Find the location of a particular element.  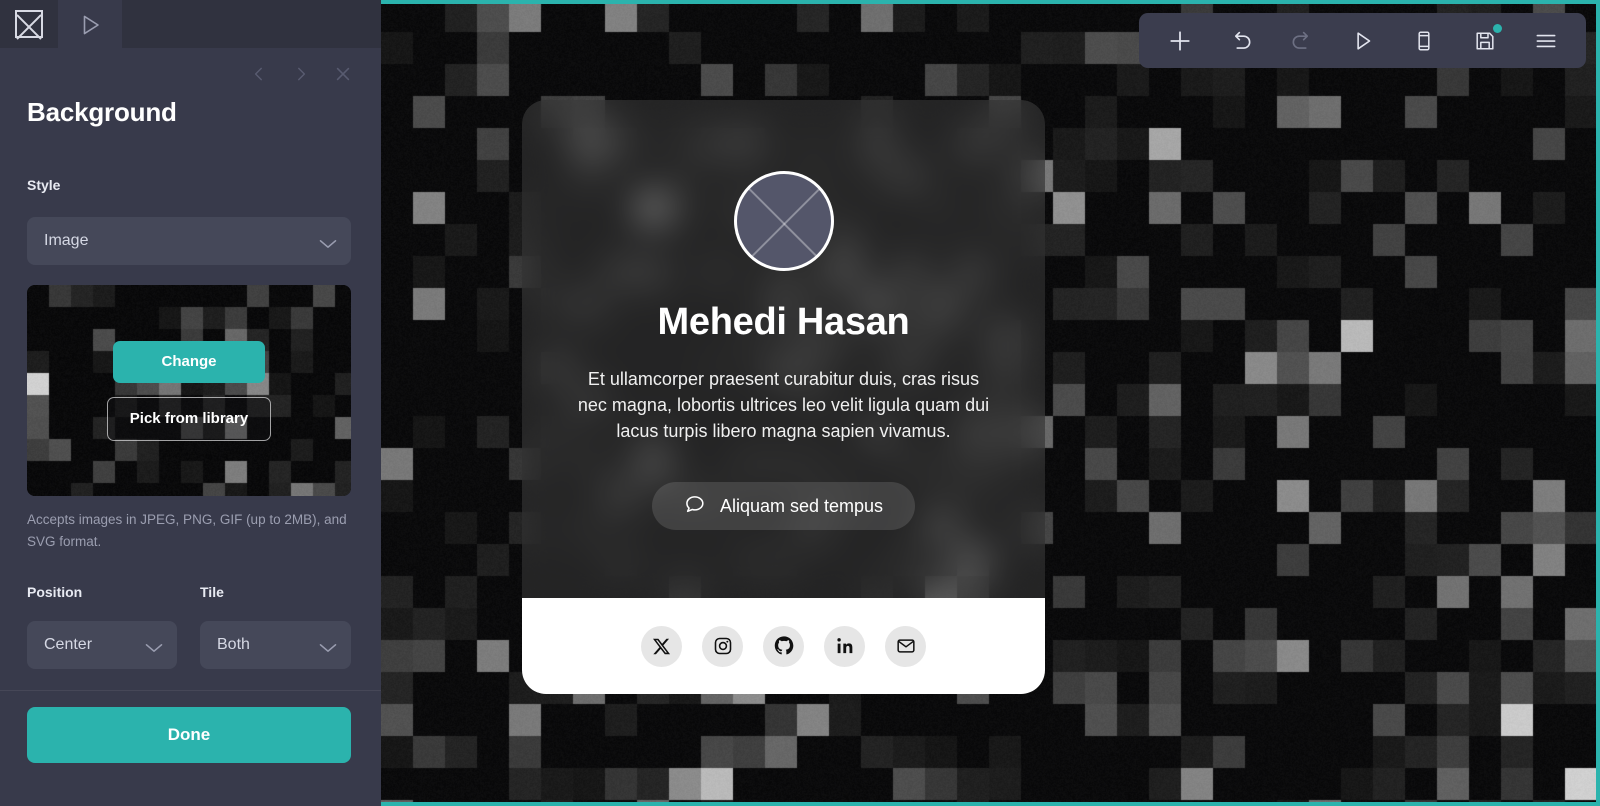

save-icon is located at coordinates (1485, 41).